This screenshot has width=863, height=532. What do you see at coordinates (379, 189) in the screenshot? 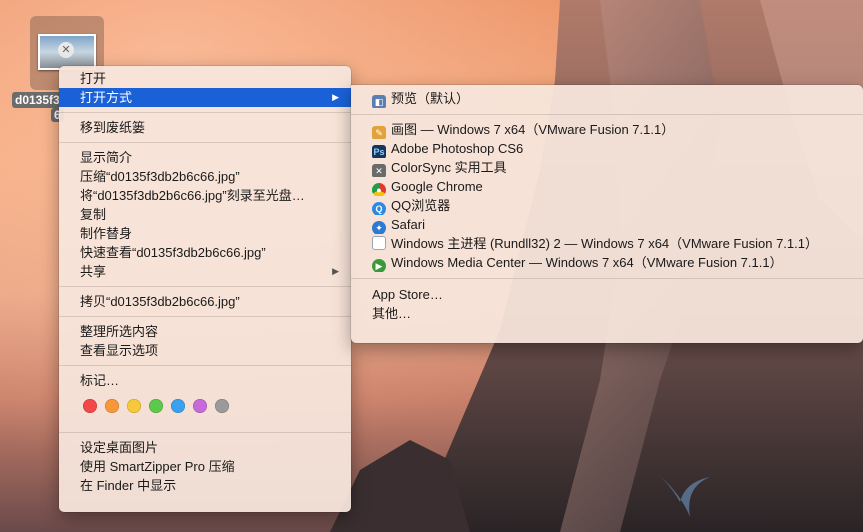
I see `chrome-icon: ●` at bounding box center [379, 189].